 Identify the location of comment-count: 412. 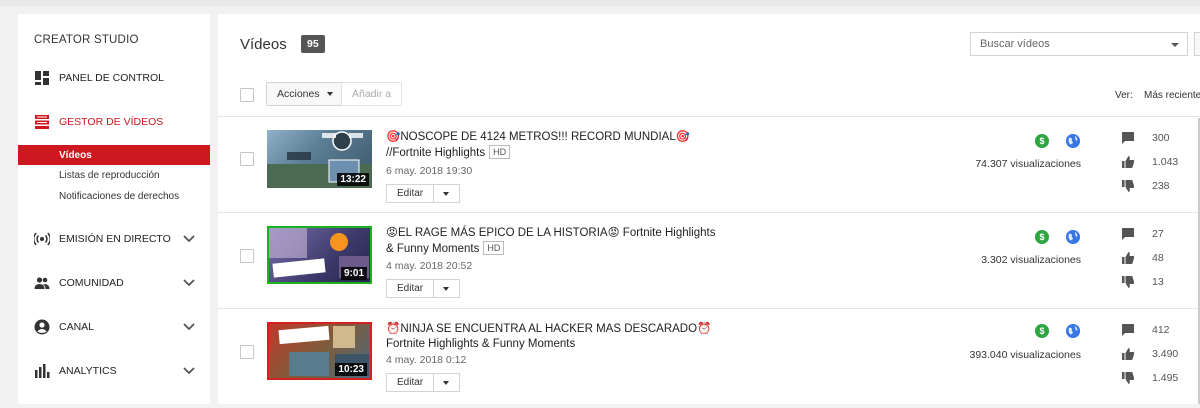
(1161, 330).